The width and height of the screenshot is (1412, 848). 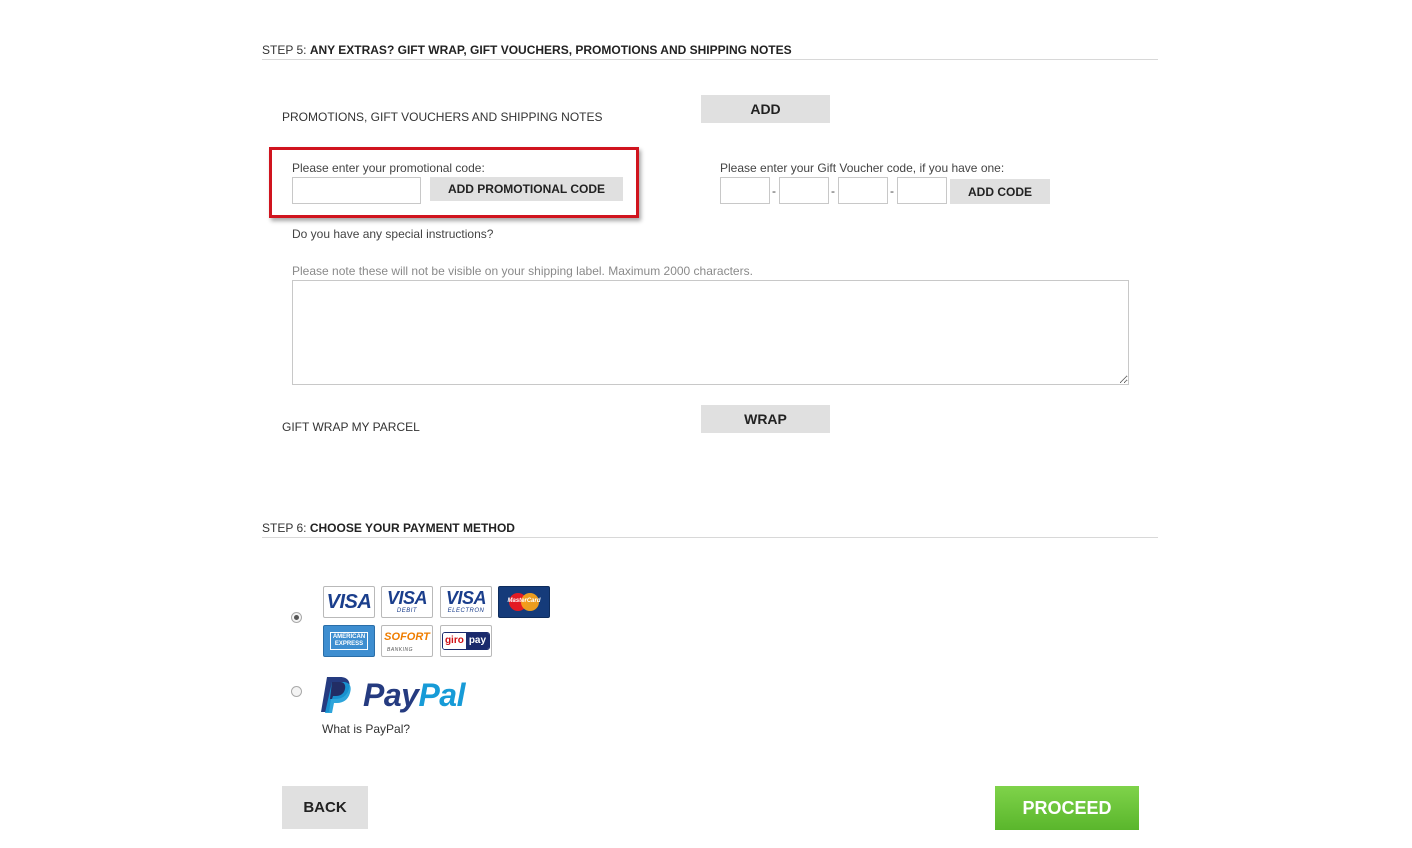 I want to click on visa-card-logo: VISA, so click(x=349, y=602).